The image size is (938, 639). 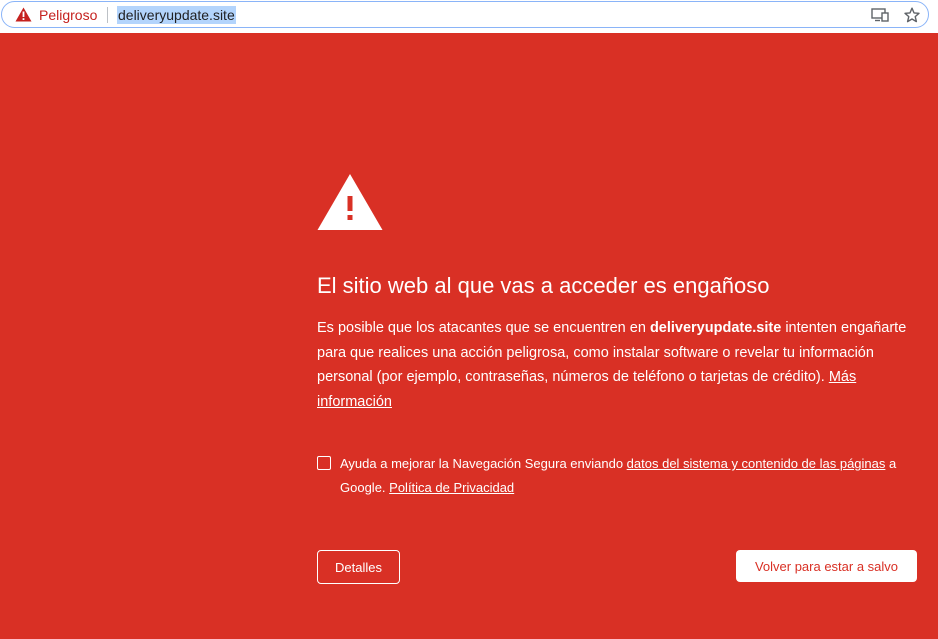 What do you see at coordinates (107, 15) in the screenshot?
I see `omnibox-separator` at bounding box center [107, 15].